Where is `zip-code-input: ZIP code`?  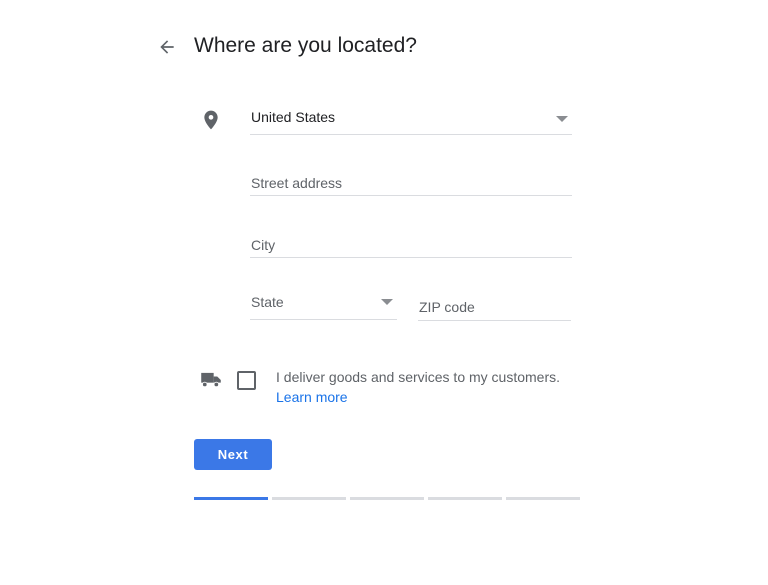
zip-code-input: ZIP code is located at coordinates (494, 307).